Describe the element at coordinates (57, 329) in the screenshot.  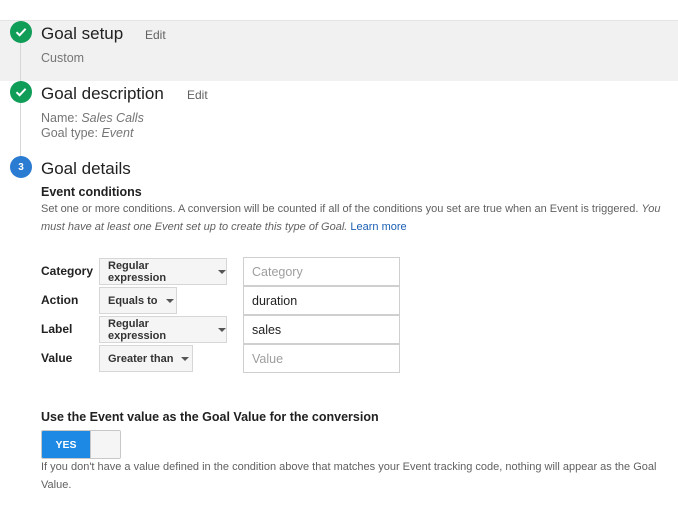
I see `condition-label-label: Label` at that location.